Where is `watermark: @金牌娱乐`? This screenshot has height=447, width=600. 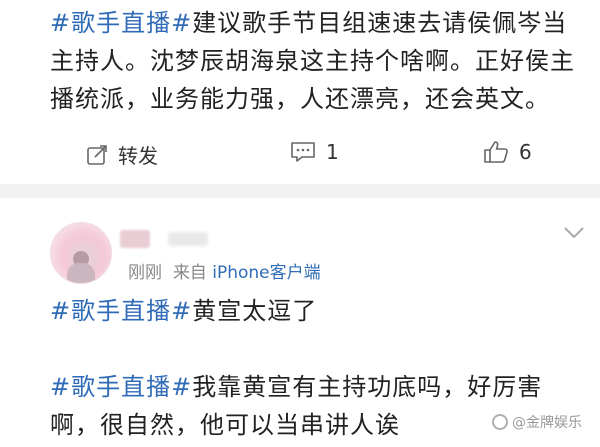
watermark: @金牌娱乐 is located at coordinates (537, 422).